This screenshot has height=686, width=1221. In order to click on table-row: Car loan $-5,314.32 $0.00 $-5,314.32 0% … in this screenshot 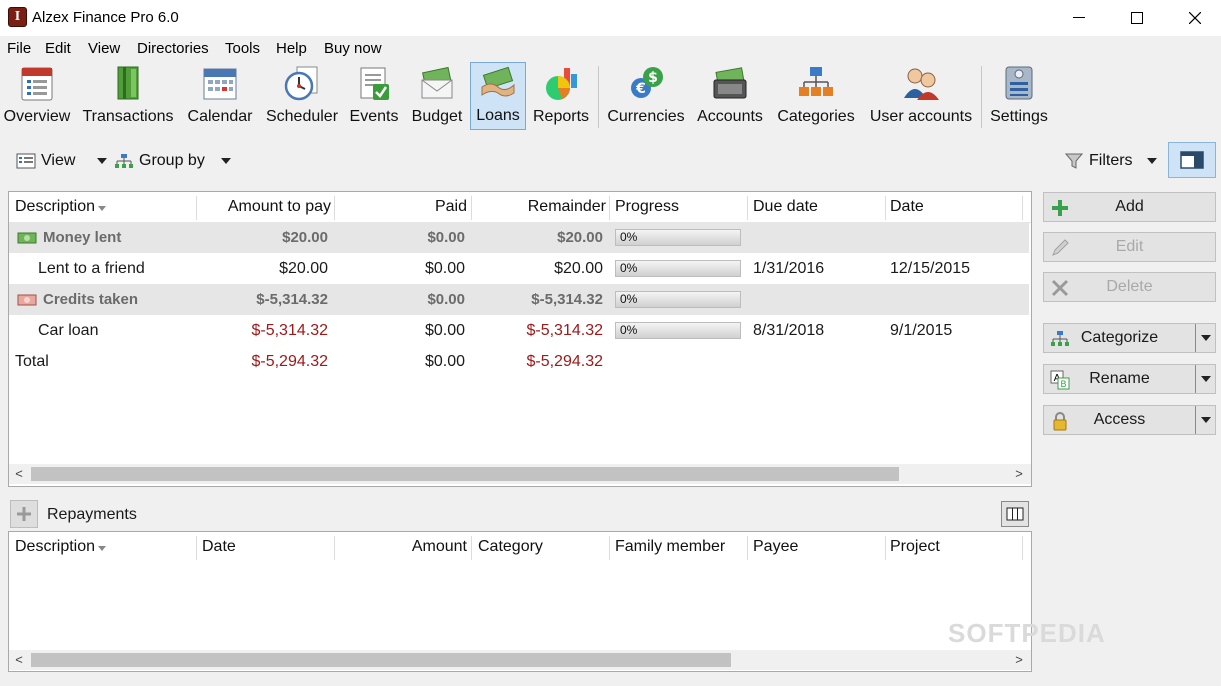, I will do `click(519, 330)`.